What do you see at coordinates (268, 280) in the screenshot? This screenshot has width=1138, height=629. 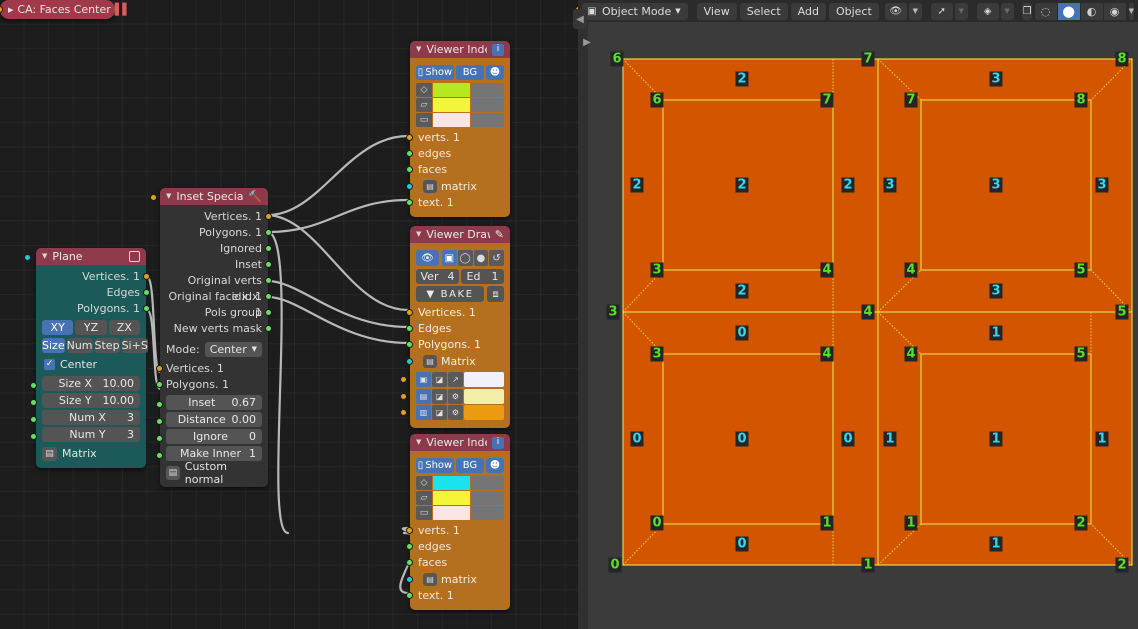 I see `socket-original-verts-idx-out` at bounding box center [268, 280].